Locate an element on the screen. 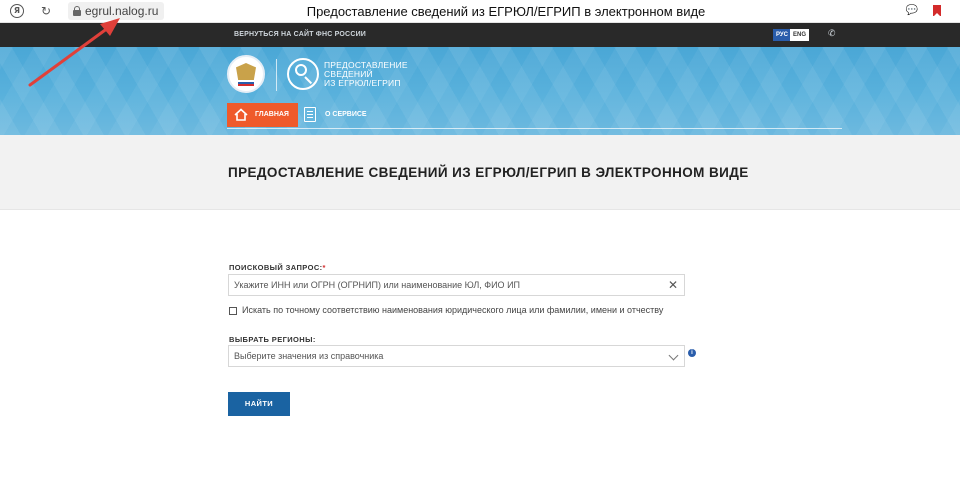 The height and width of the screenshot is (486, 960). magnifier-service-icon is located at coordinates (303, 74).